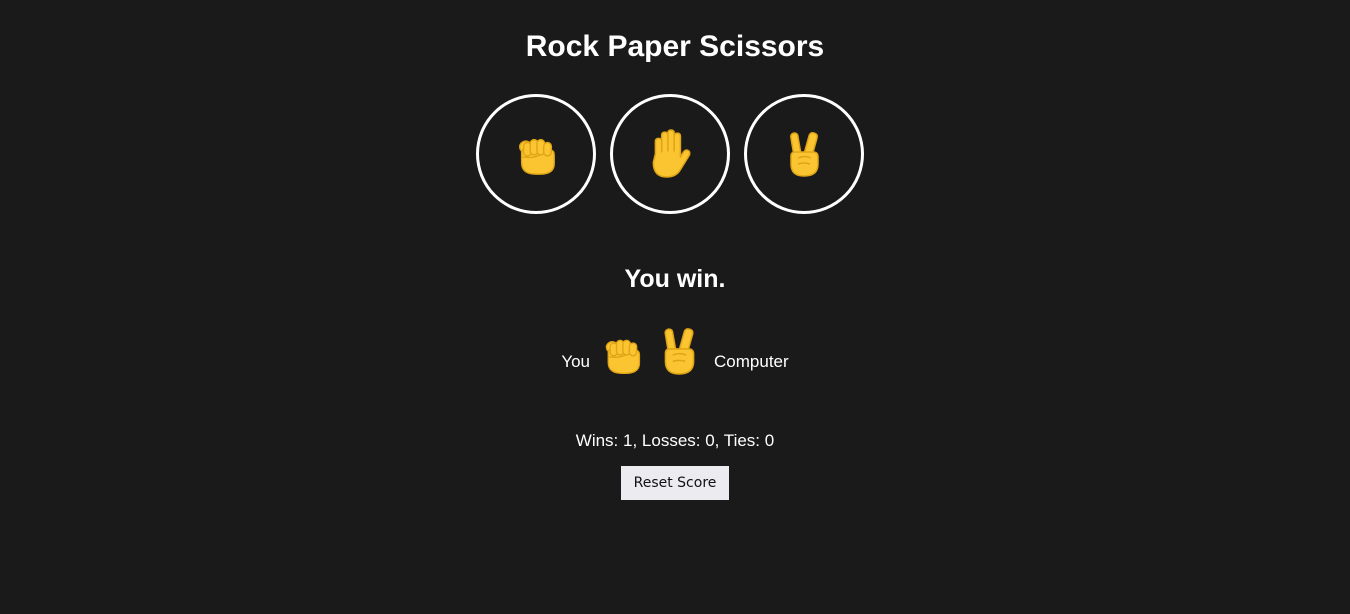  I want to click on raised-hand-icon, so click(670, 154).